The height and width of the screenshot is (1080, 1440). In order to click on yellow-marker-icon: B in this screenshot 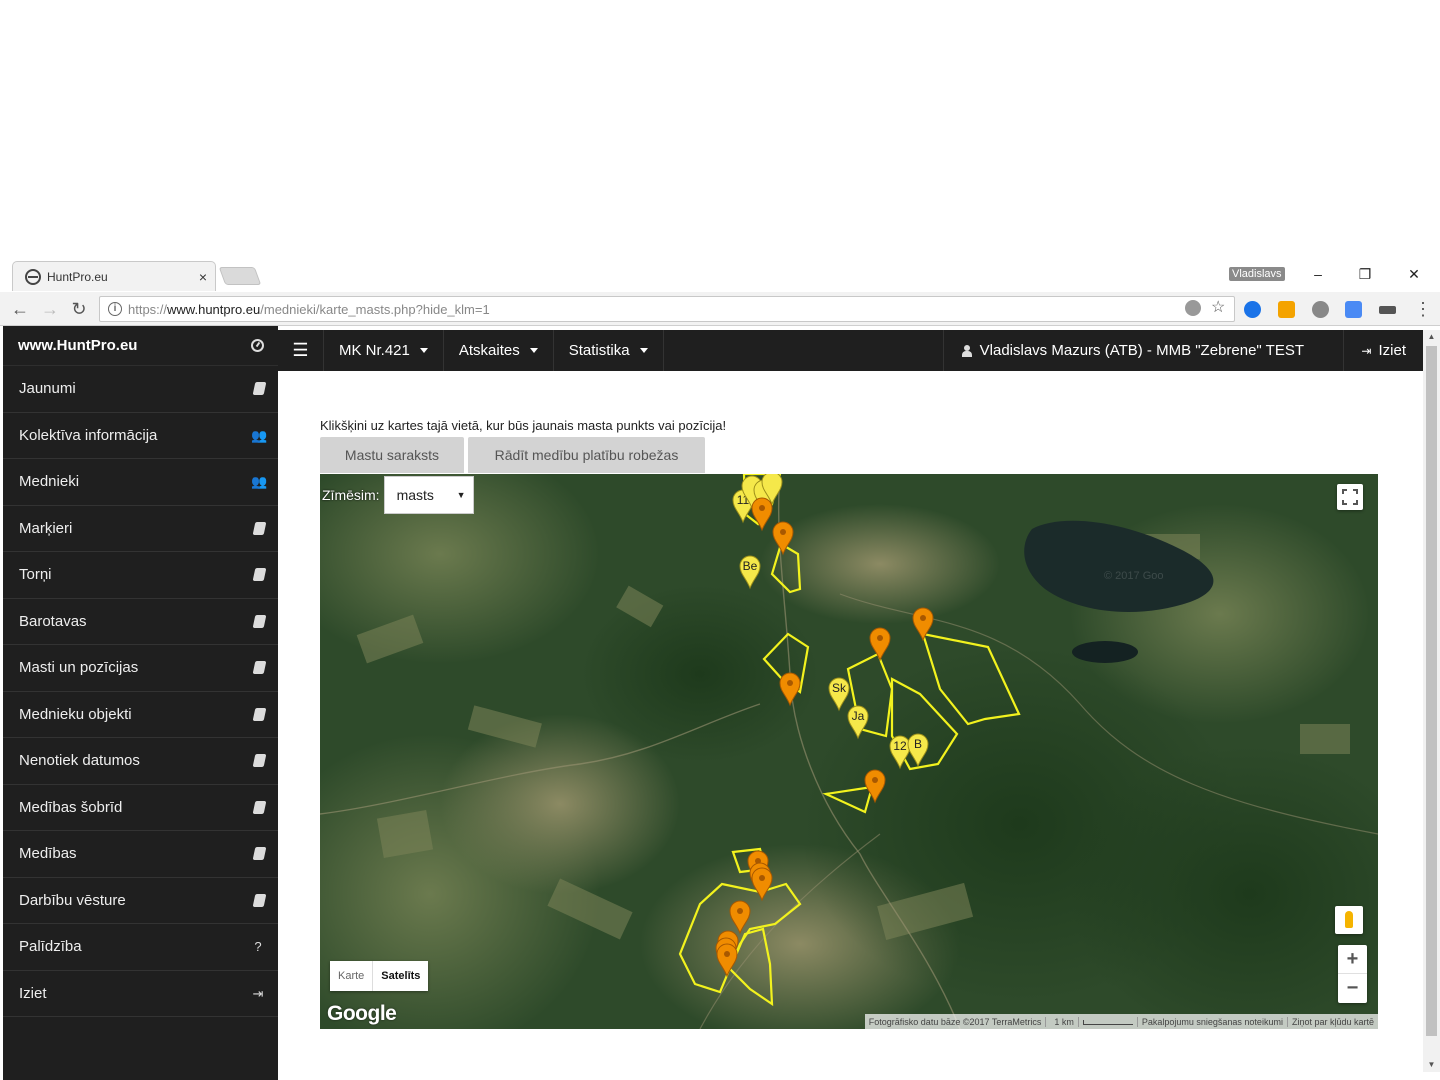, I will do `click(918, 750)`.